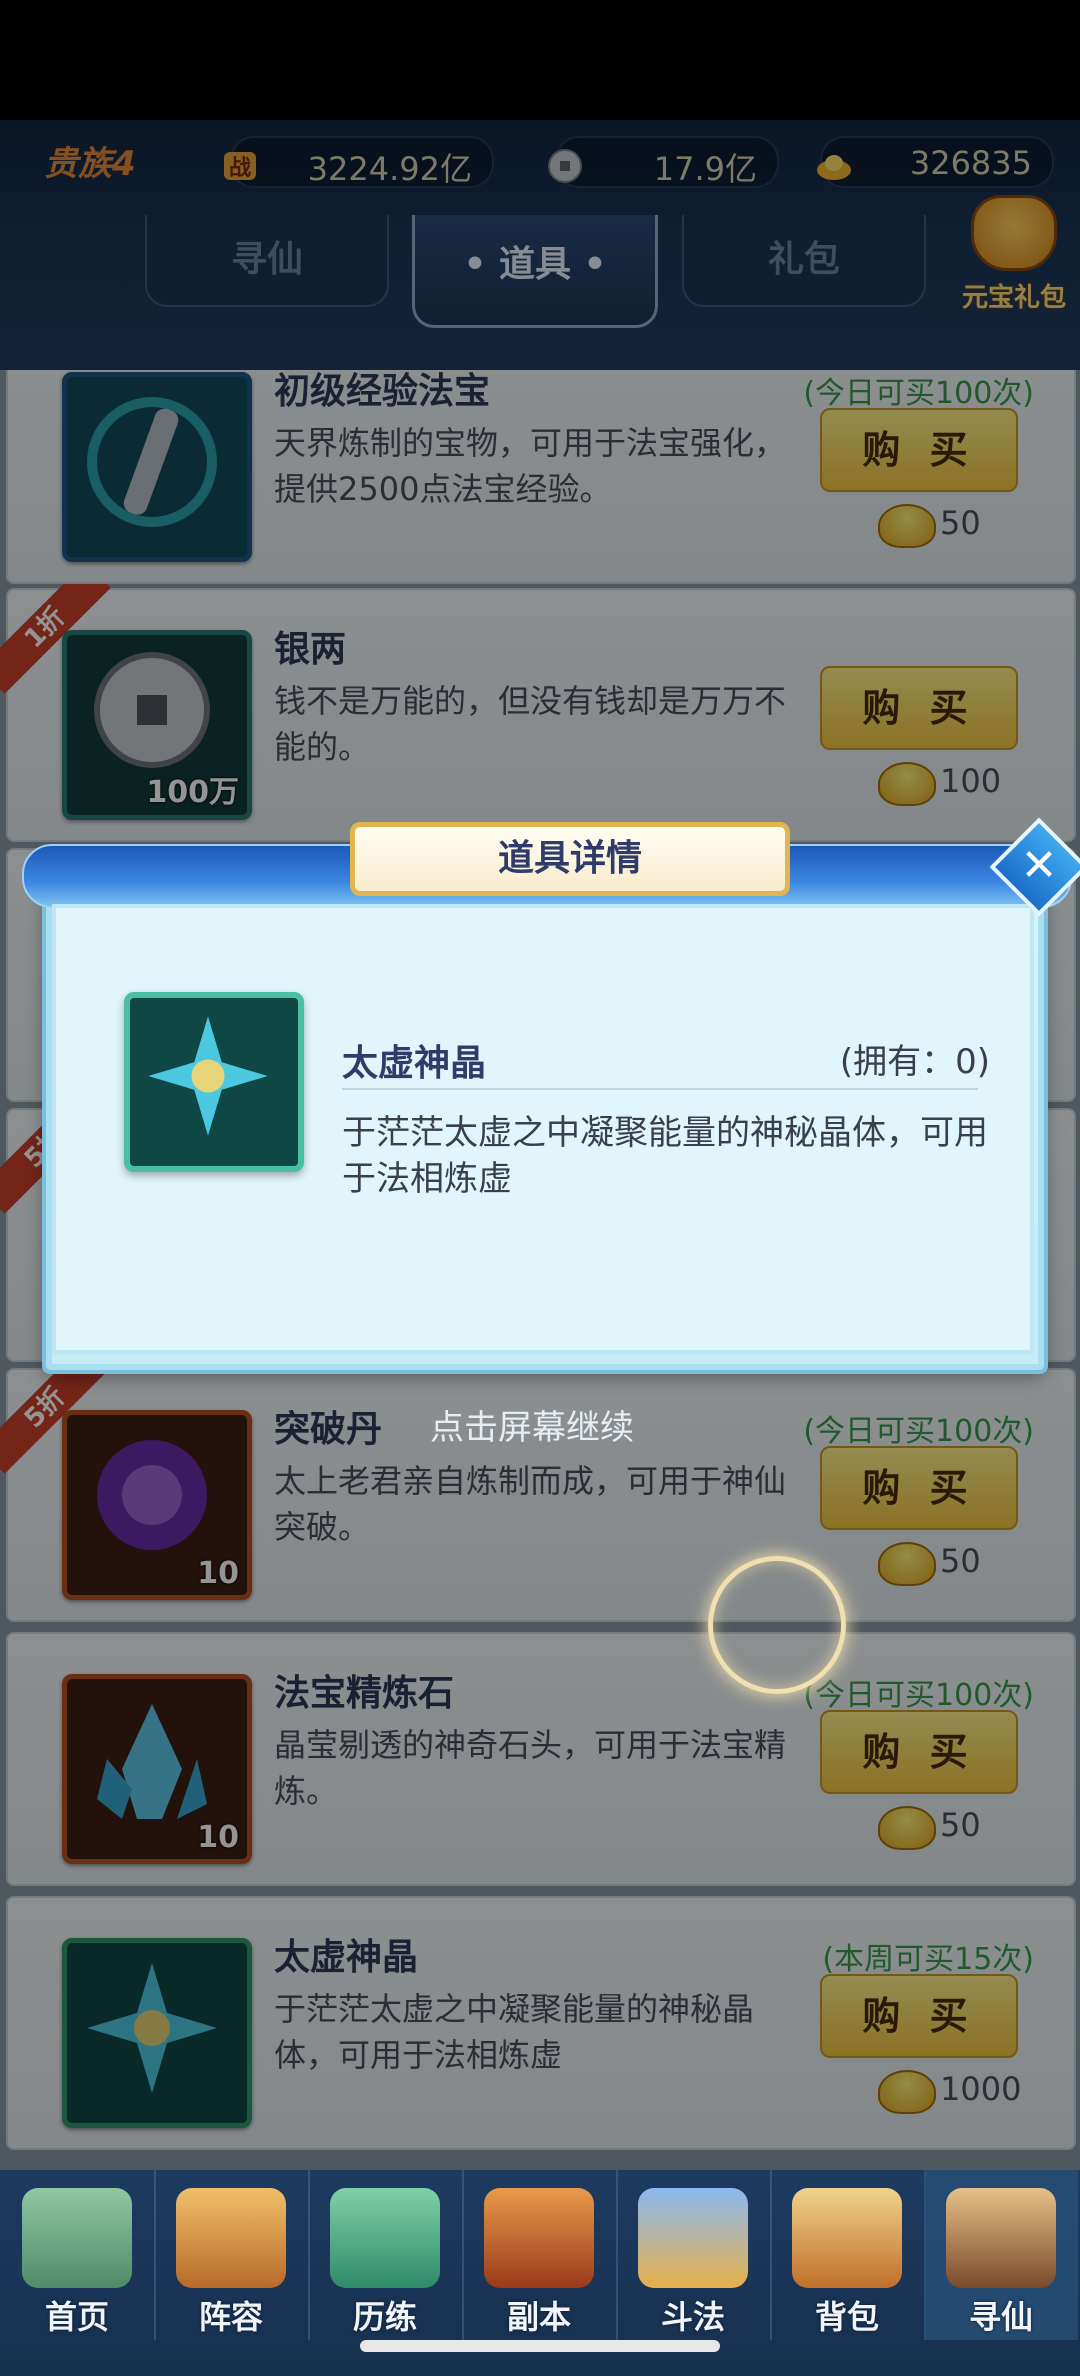 The height and width of the screenshot is (2376, 1080). I want to click on nav-label: 副本, so click(538, 2317).